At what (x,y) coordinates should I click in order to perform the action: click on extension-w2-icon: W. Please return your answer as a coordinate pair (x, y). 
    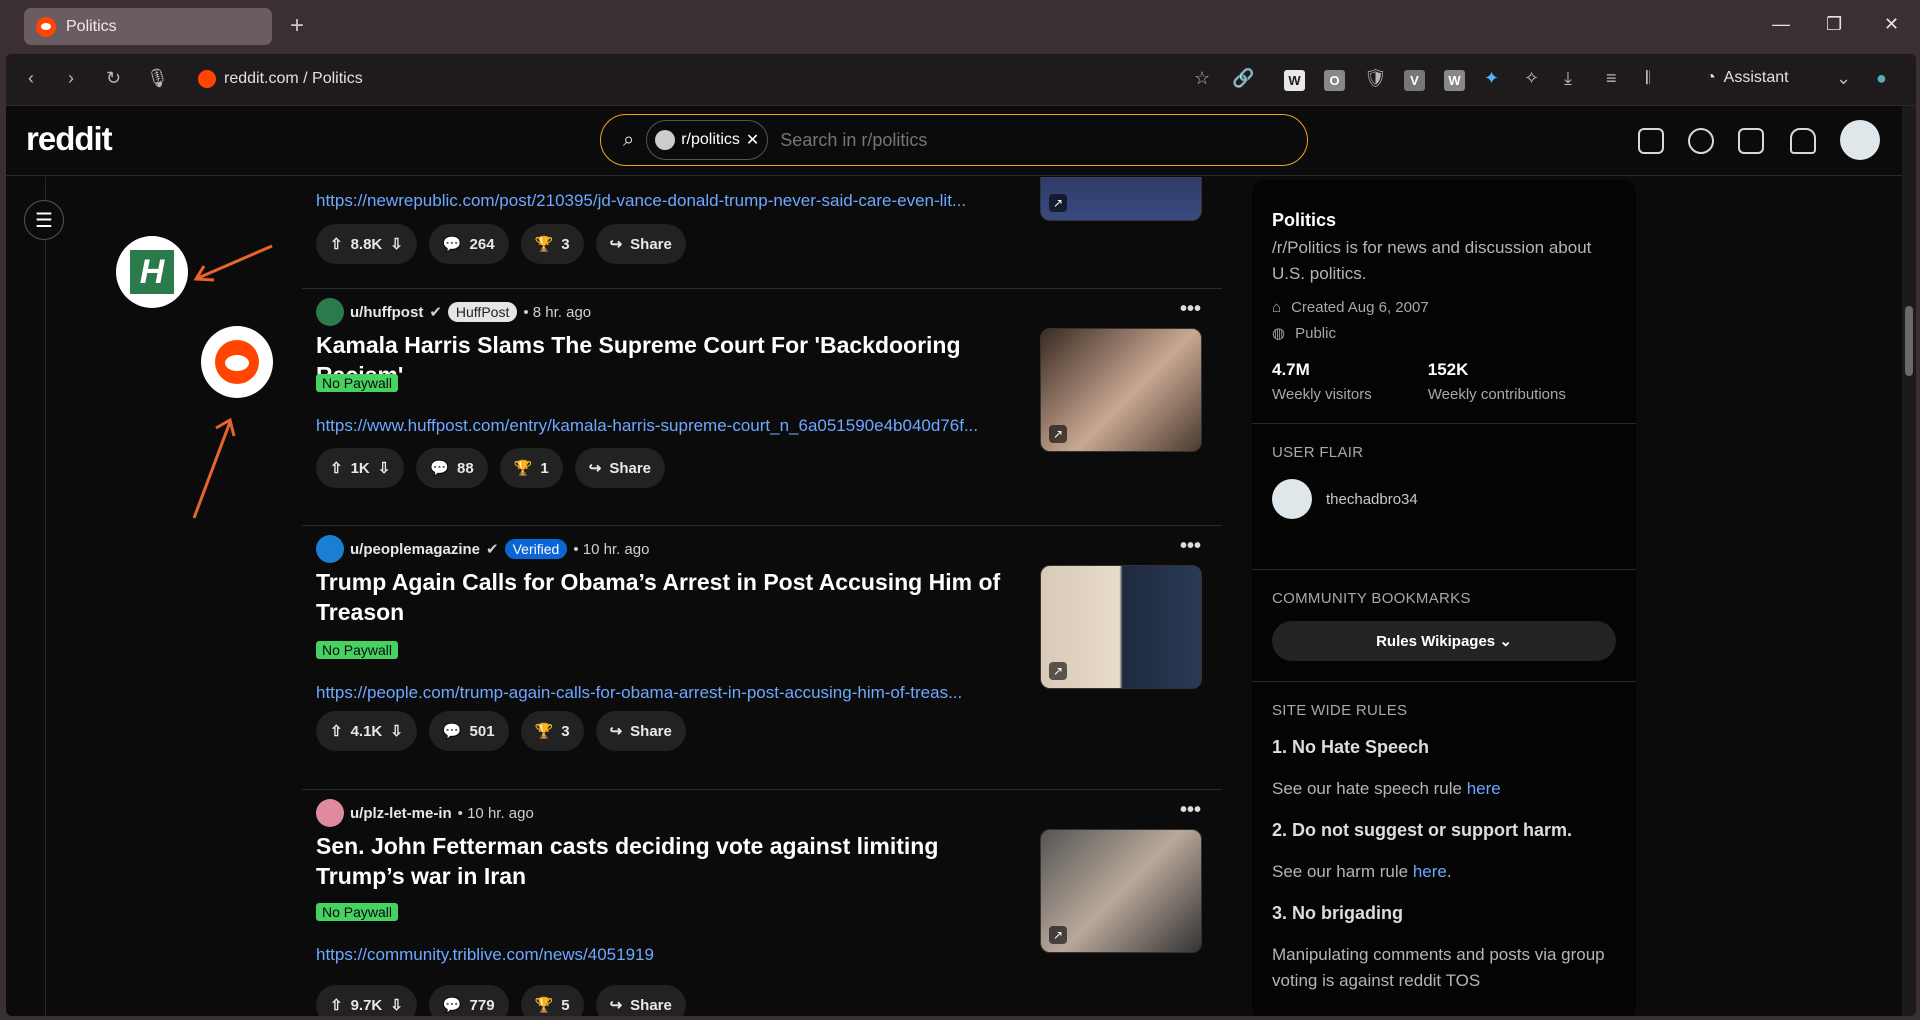
    Looking at the image, I should click on (1454, 80).